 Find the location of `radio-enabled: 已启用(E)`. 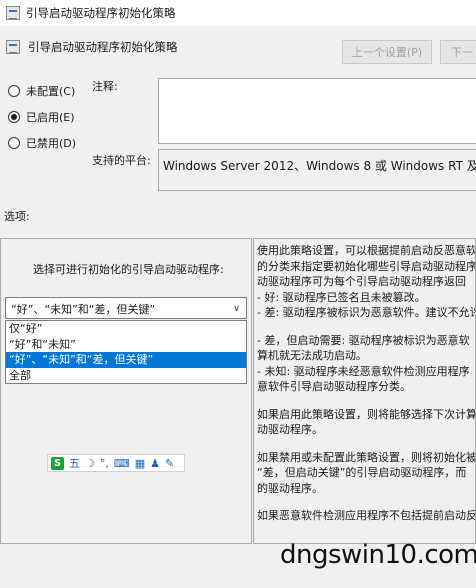

radio-enabled: 已启用(E) is located at coordinates (41, 117).